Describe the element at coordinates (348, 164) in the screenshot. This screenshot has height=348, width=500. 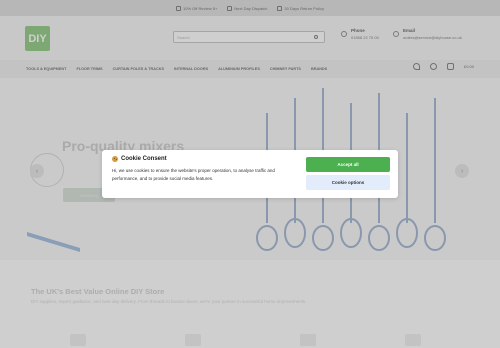
I see `accept-all-button: Accept all` at that location.